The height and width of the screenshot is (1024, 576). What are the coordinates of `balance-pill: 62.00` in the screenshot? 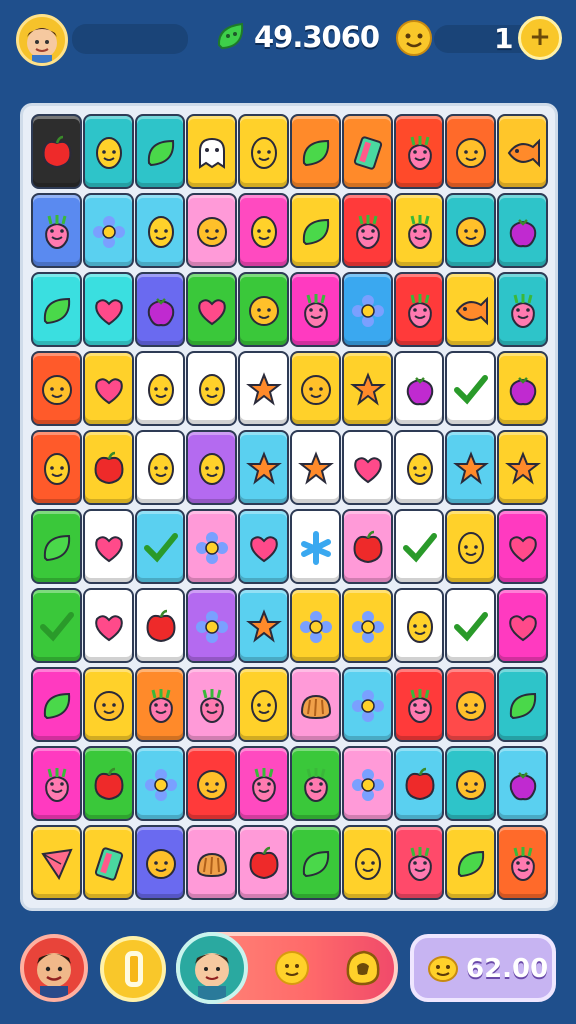 It's located at (483, 968).